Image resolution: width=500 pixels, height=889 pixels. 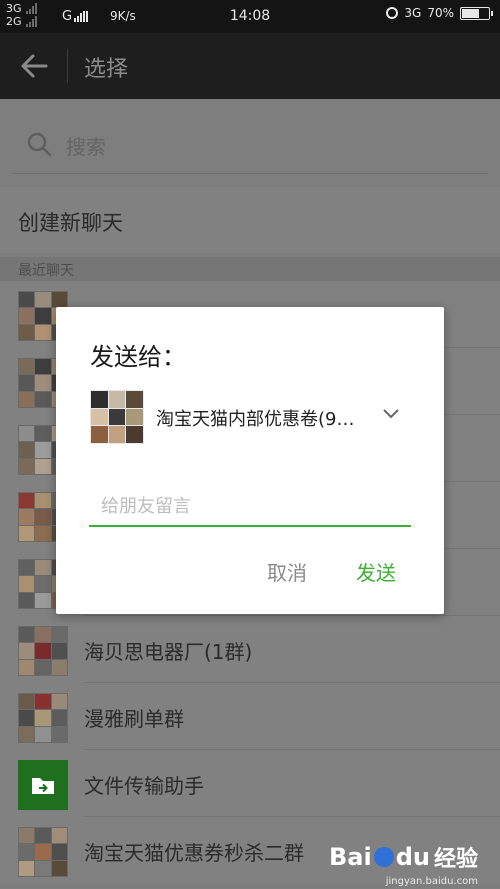 What do you see at coordinates (350, 857) in the screenshot?
I see `logo-text-bai: Bai` at bounding box center [350, 857].